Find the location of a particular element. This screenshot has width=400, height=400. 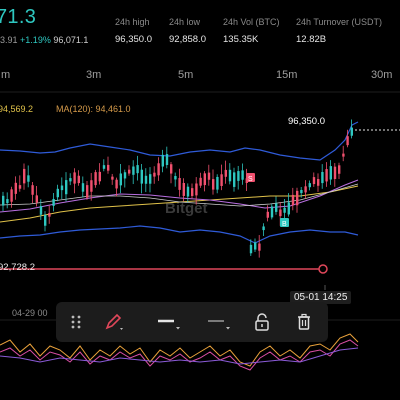

high-price-tag: 96,350.0 is located at coordinates (306, 121).